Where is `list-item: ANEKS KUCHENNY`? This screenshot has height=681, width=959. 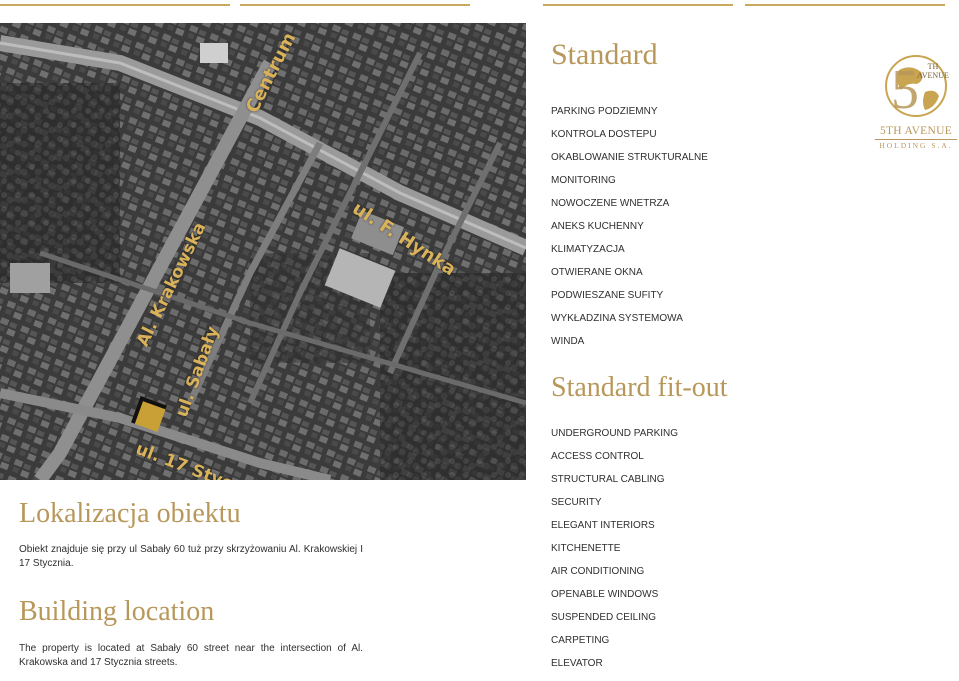
list-item: ANEKS KUCHENNY is located at coordinates (597, 226).